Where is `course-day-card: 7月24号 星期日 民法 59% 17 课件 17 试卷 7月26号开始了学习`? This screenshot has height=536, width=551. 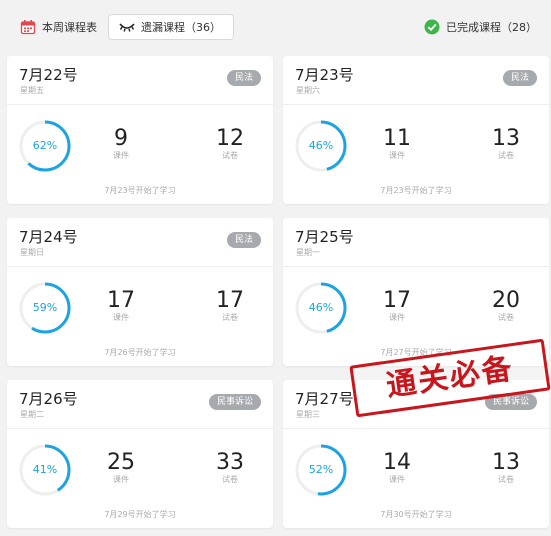 course-day-card: 7月24号 星期日 民法 59% 17 课件 17 试卷 7月26号开始了学习 is located at coordinates (140, 292).